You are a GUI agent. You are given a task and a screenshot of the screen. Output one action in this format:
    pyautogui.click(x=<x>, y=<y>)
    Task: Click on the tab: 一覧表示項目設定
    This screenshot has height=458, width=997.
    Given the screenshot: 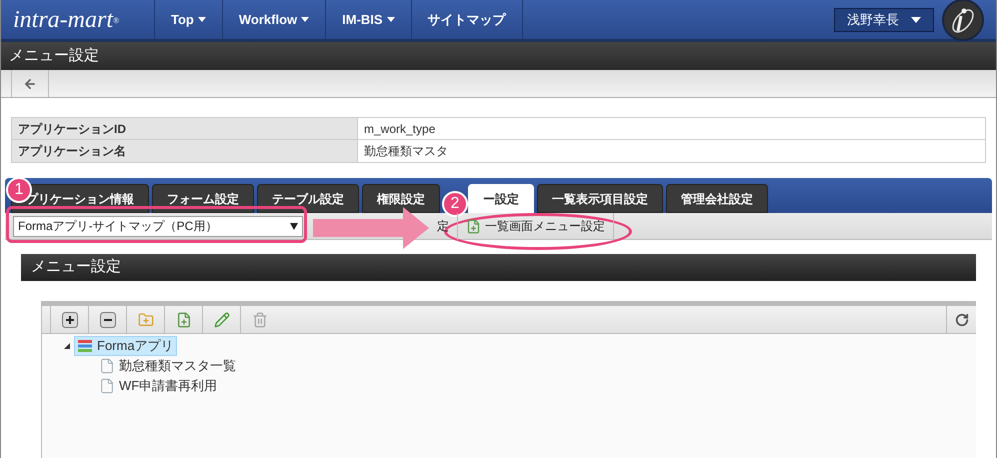 What is the action you would take?
    pyautogui.click(x=600, y=198)
    